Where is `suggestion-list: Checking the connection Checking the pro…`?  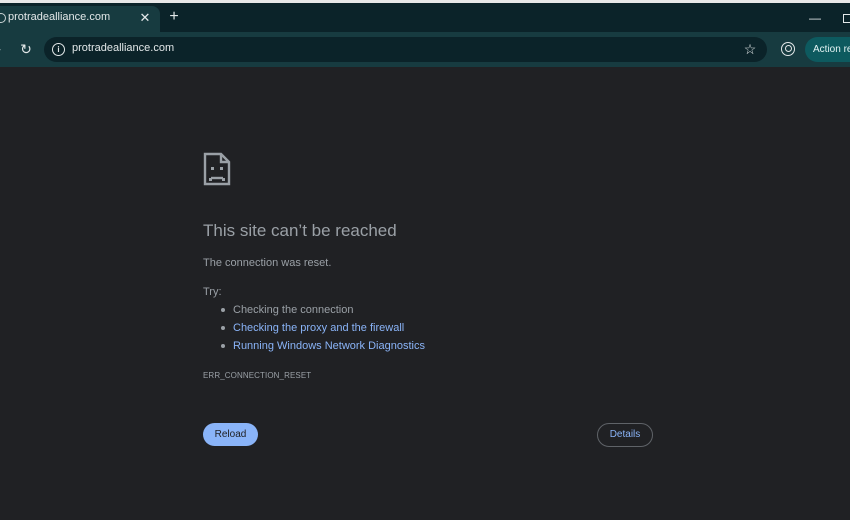
suggestion-list: Checking the connection Checking the pro… is located at coordinates (314, 330).